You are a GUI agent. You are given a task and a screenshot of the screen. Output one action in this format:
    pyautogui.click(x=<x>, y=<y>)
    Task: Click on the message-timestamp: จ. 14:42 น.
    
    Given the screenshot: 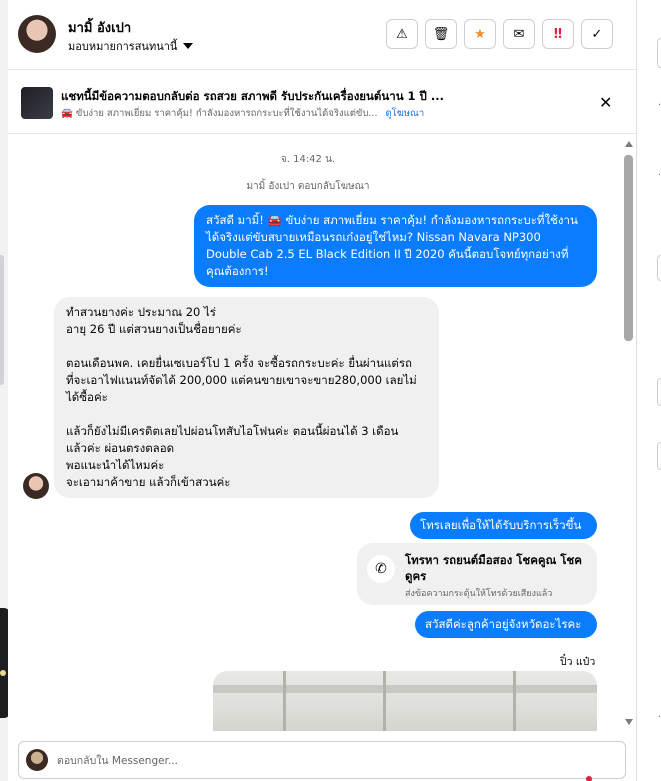 What is the action you would take?
    pyautogui.click(x=308, y=159)
    